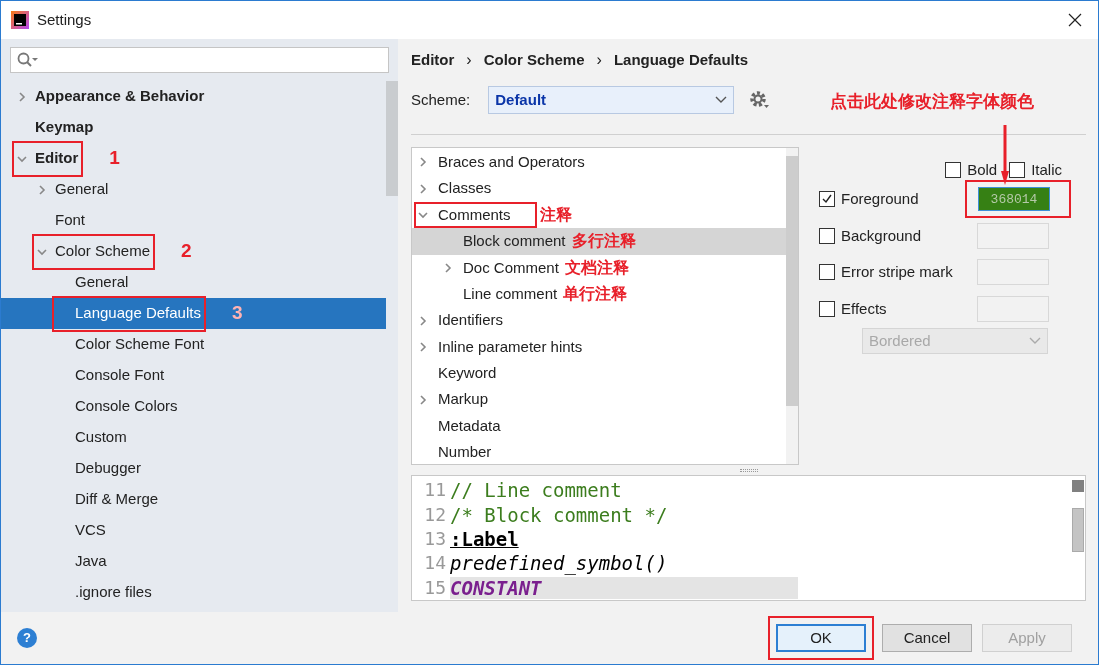 This screenshot has height=665, width=1099. I want to click on sidebar-item: Language Defaults 3, so click(193, 313).